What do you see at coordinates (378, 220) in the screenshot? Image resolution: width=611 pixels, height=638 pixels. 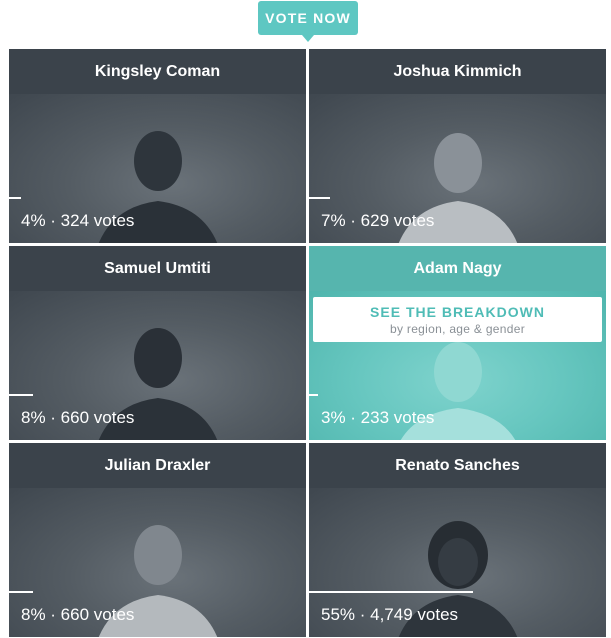 I see `vote-result: 7% · 629 votes` at bounding box center [378, 220].